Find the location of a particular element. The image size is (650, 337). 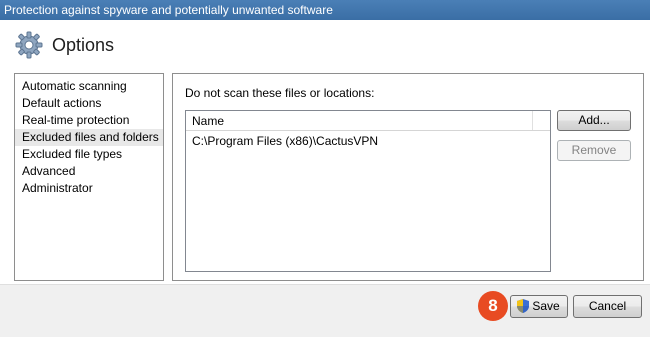

step-badge: 8 is located at coordinates (493, 306).